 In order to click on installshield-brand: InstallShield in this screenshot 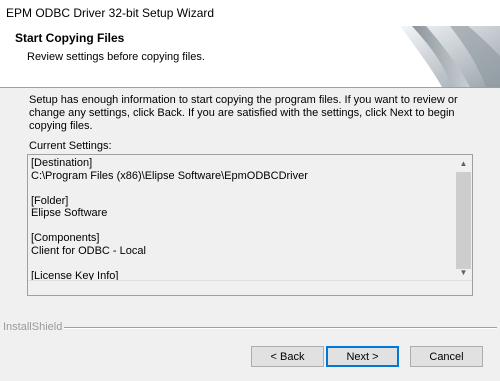, I will do `click(33, 327)`.